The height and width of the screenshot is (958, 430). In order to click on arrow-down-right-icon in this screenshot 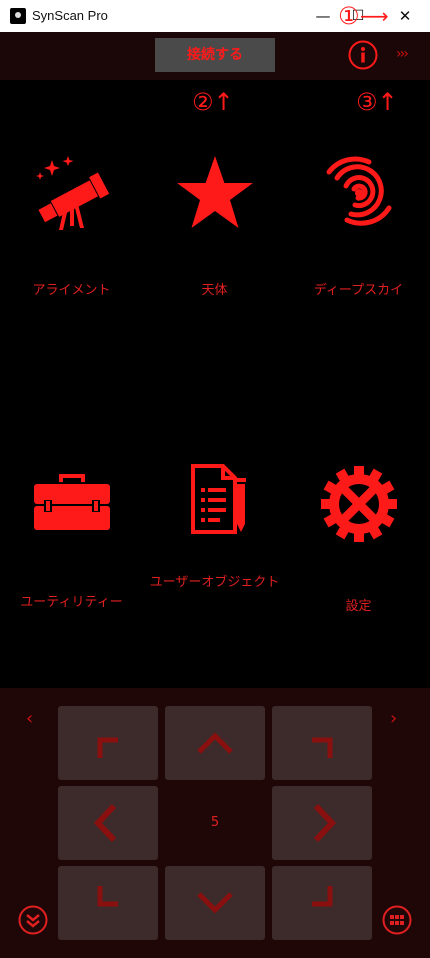, I will do `click(322, 896)`.